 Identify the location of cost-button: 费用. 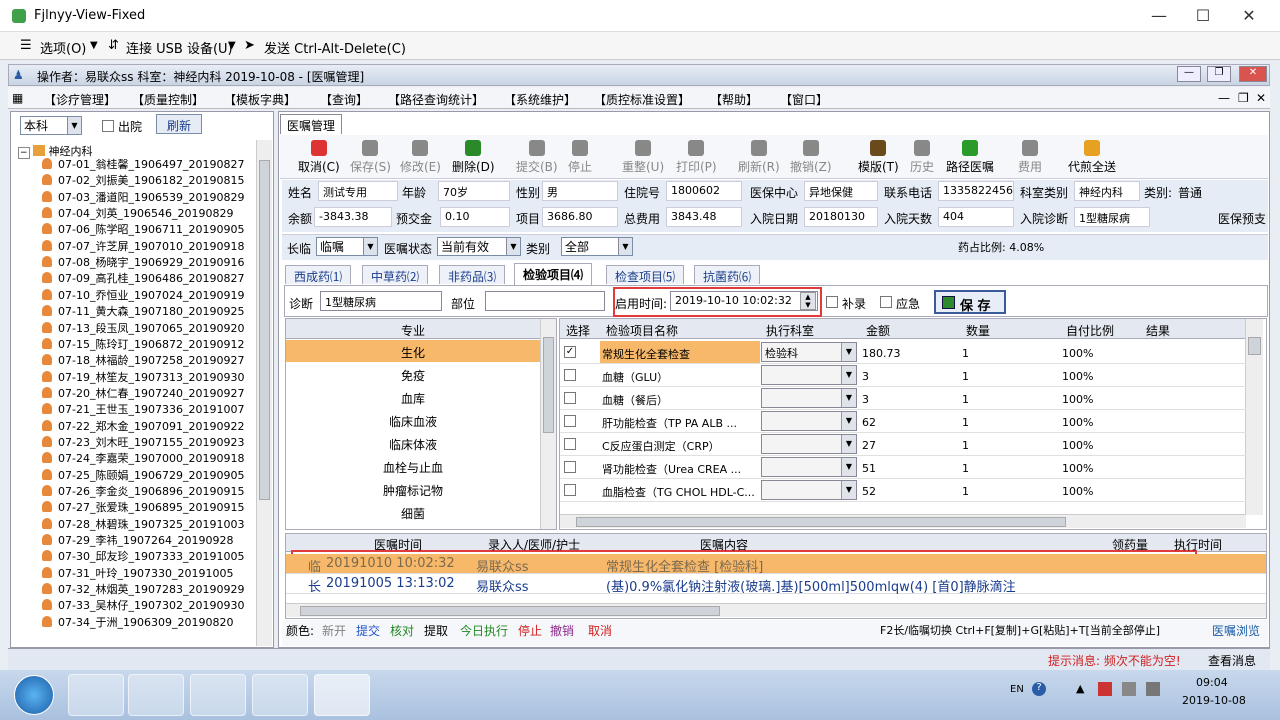
(1030, 157).